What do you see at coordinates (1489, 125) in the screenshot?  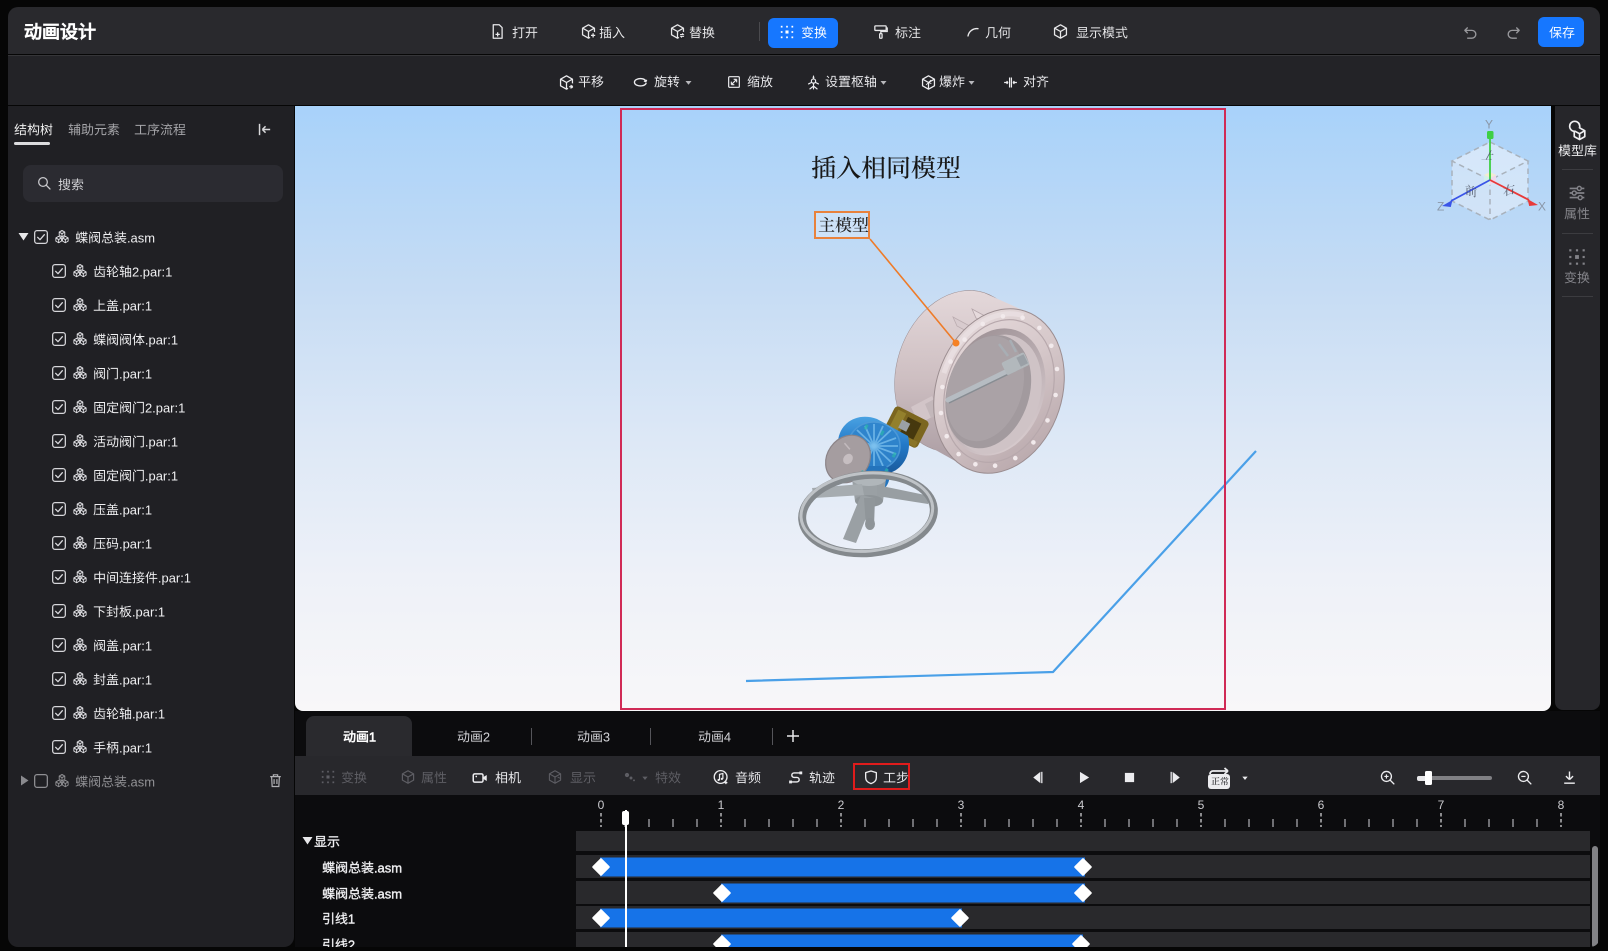 I see `svg-text: Y` at bounding box center [1489, 125].